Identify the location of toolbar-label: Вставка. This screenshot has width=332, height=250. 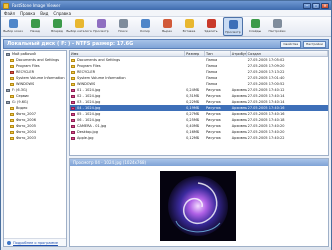
(189, 31).